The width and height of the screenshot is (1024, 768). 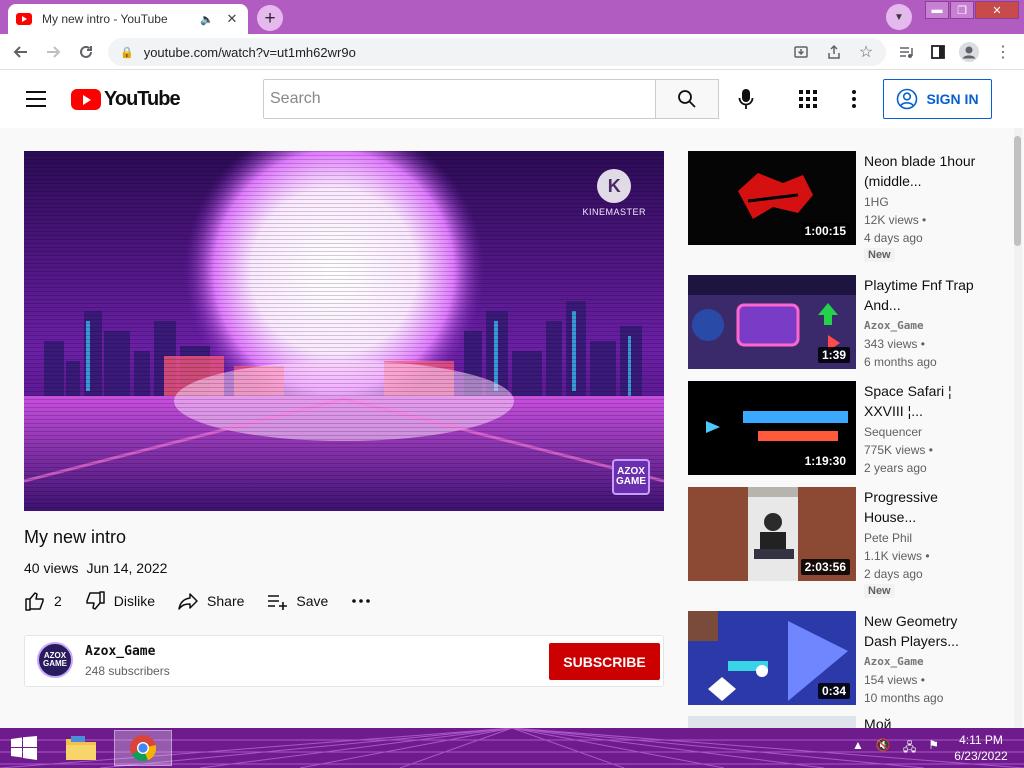 I want to click on media-control-icon, so click(x=906, y=52).